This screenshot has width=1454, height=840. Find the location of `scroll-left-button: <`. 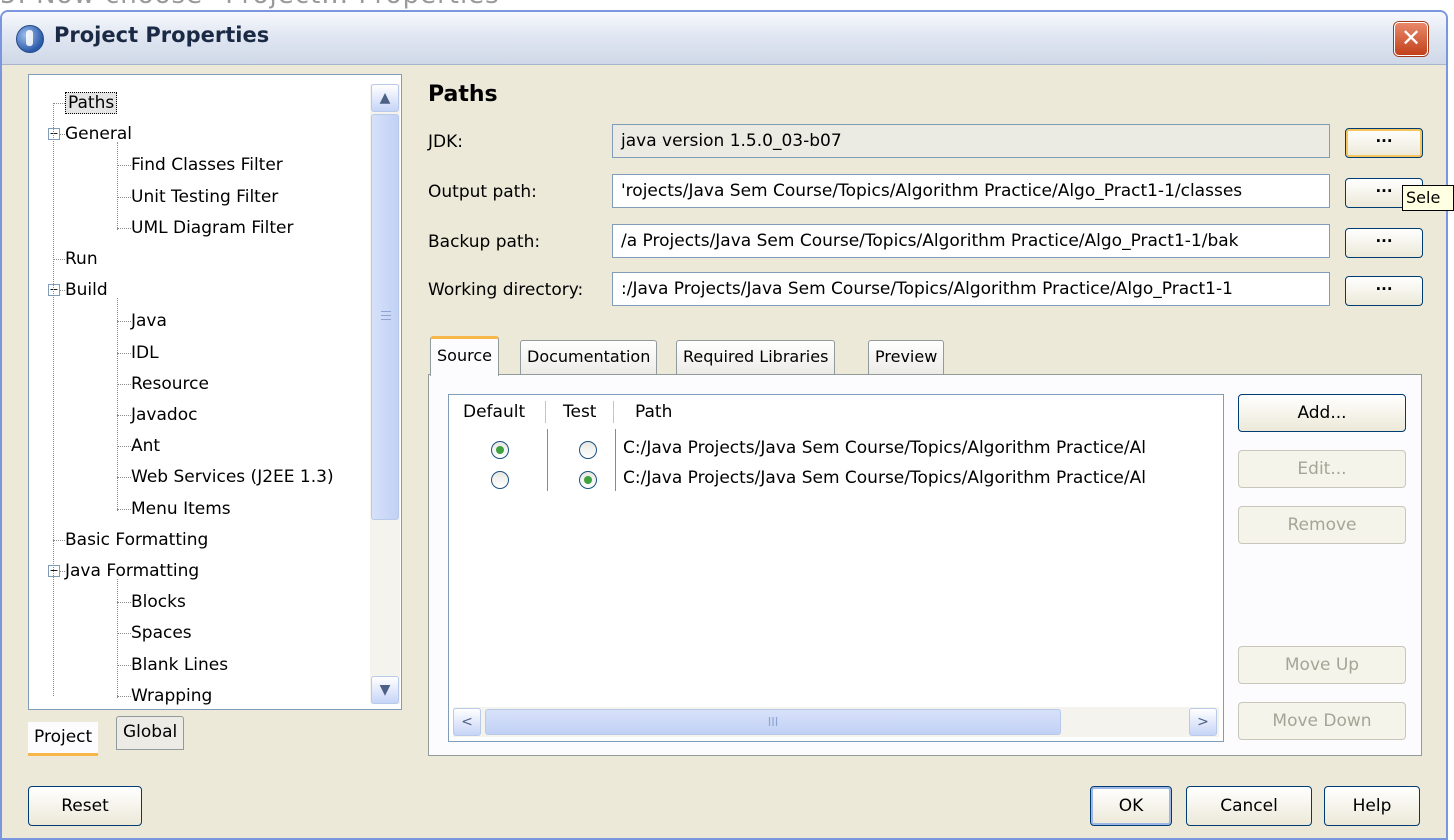

scroll-left-button: < is located at coordinates (467, 722).